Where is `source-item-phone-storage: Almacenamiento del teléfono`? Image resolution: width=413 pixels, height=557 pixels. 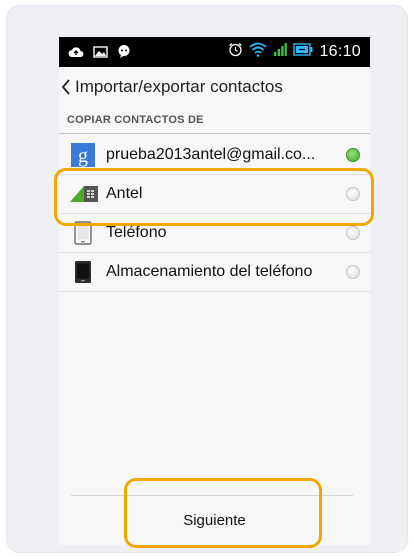
source-item-phone-storage: Almacenamiento del teléfono is located at coordinates (214, 272).